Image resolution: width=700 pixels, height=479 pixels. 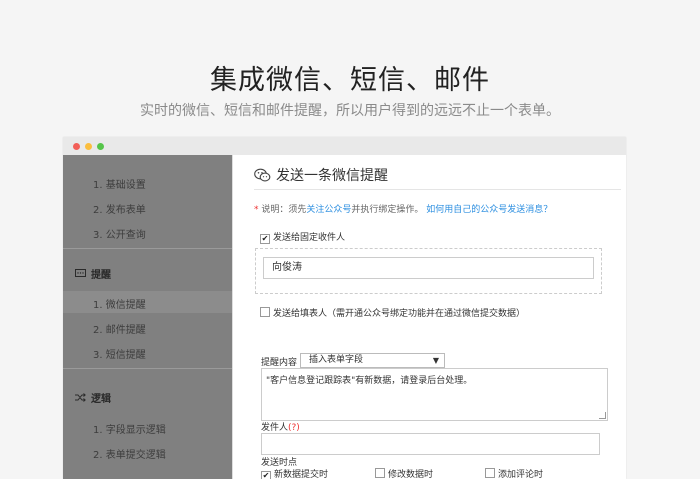 What do you see at coordinates (284, 210) in the screenshot?
I see `note-prefix: 说明：须先` at bounding box center [284, 210].